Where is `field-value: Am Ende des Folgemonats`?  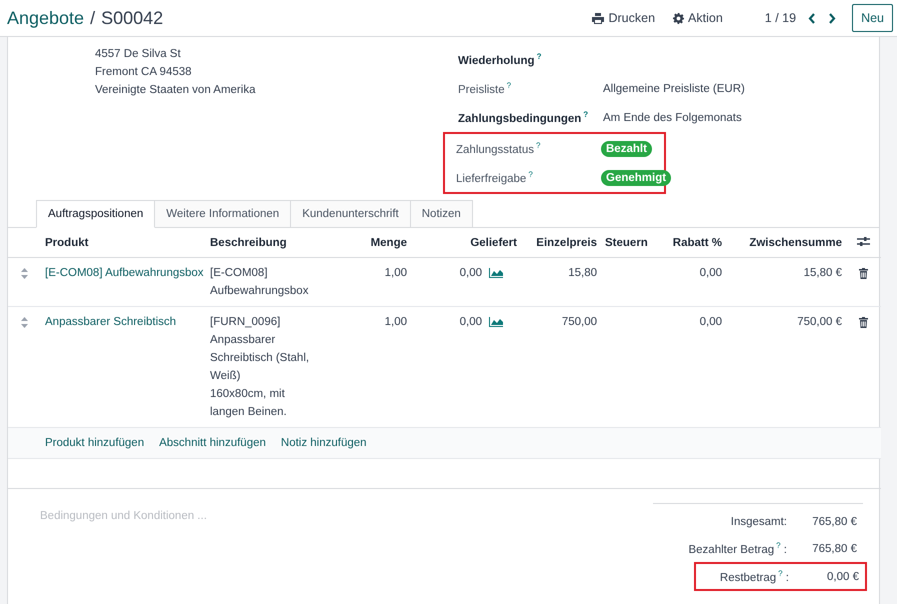
field-value: Am Ende des Folgemonats is located at coordinates (672, 118).